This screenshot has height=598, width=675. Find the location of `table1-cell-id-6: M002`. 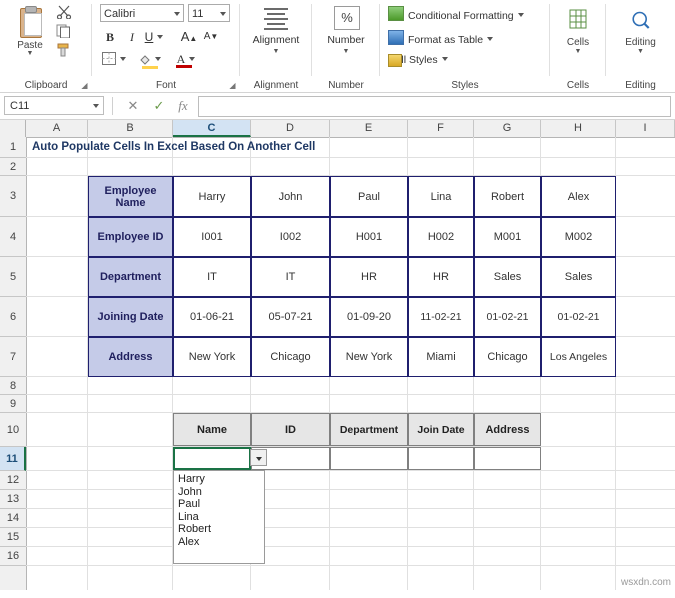

table1-cell-id-6: M002 is located at coordinates (578, 237).